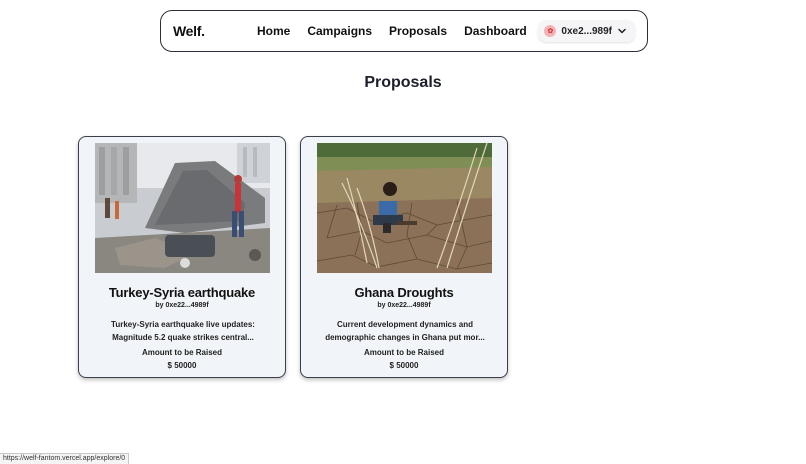  I want to click on page-title: Proposals, so click(403, 82).